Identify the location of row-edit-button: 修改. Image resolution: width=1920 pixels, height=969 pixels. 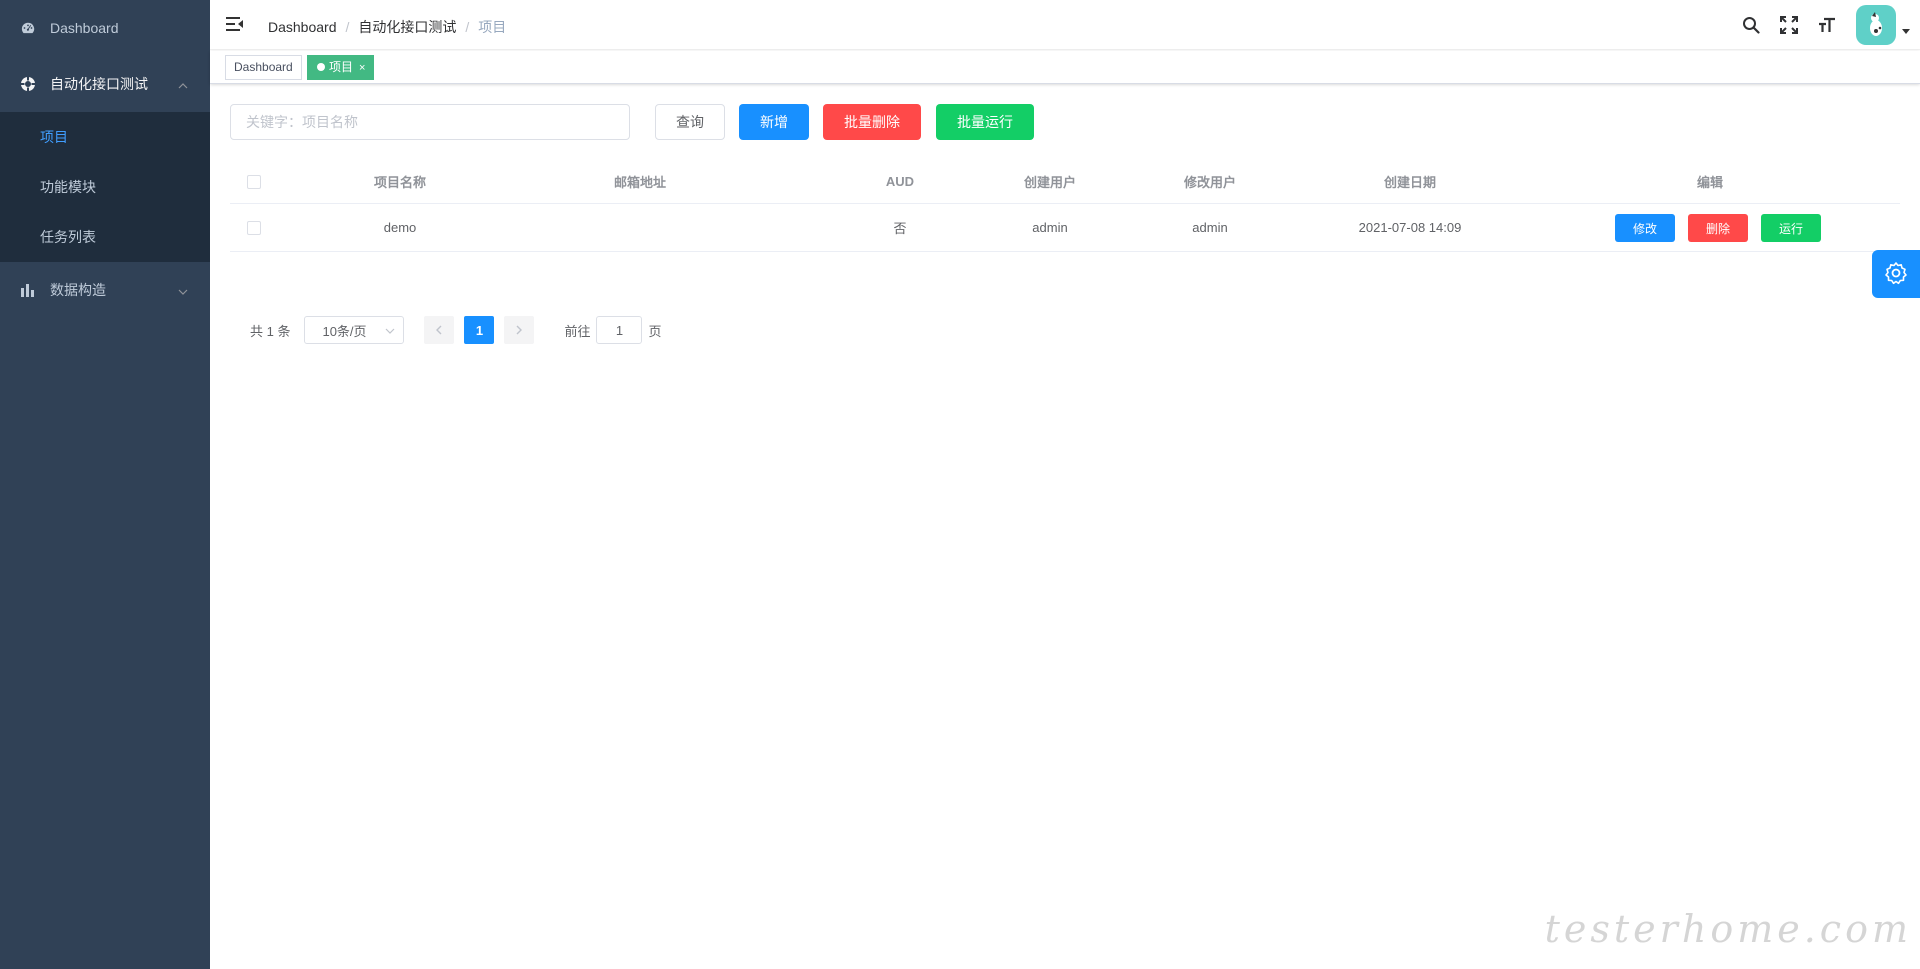
(1645, 228).